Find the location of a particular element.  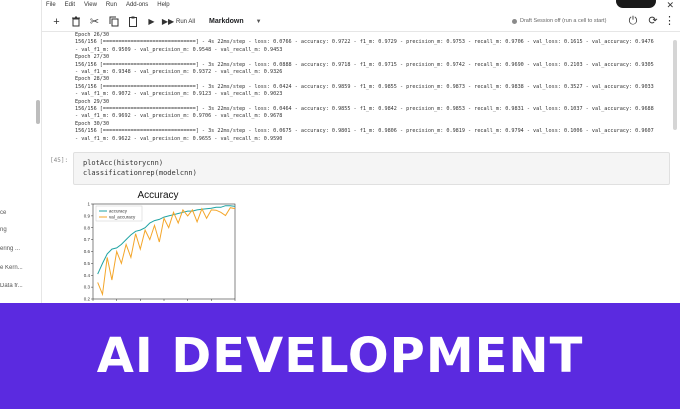

log-line: Epoch 30/30 is located at coordinates (92, 123).